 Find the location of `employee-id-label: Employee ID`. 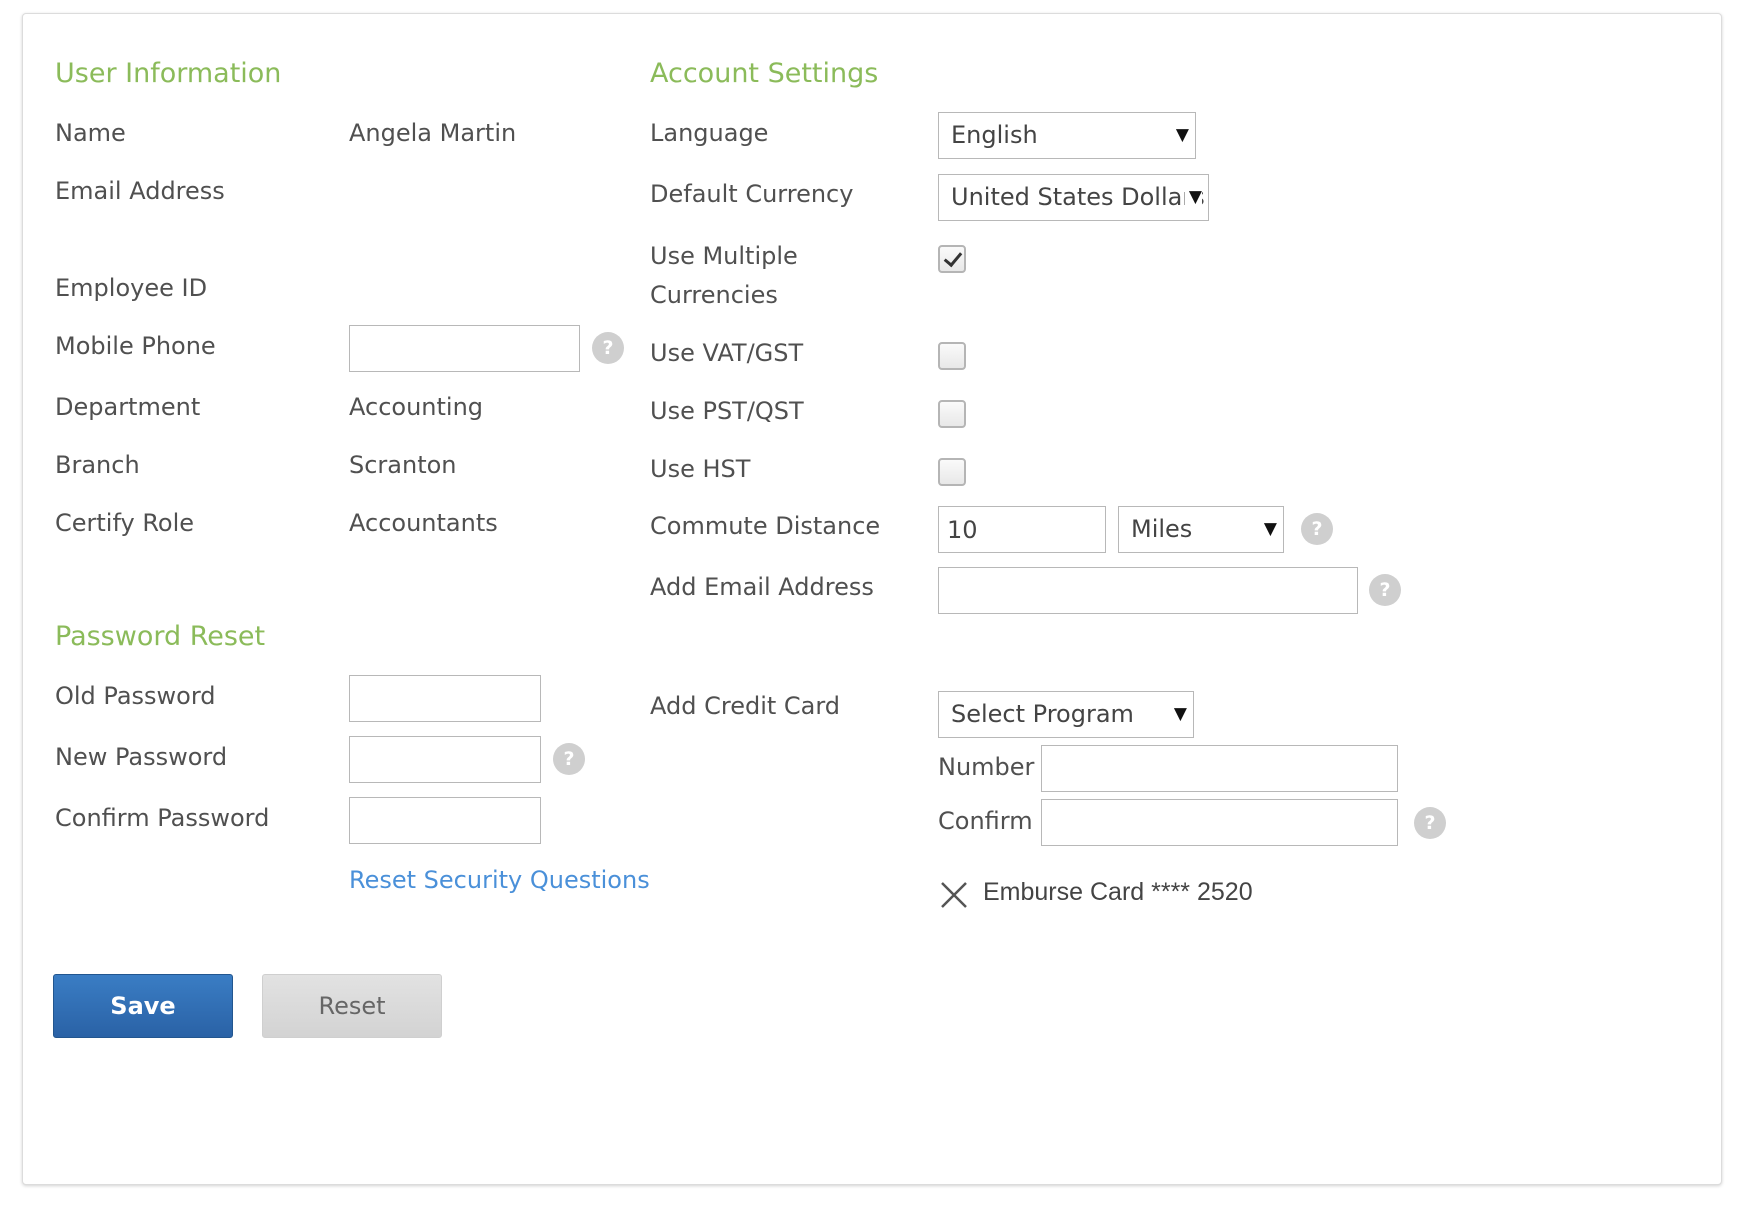

employee-id-label: Employee ID is located at coordinates (131, 288).